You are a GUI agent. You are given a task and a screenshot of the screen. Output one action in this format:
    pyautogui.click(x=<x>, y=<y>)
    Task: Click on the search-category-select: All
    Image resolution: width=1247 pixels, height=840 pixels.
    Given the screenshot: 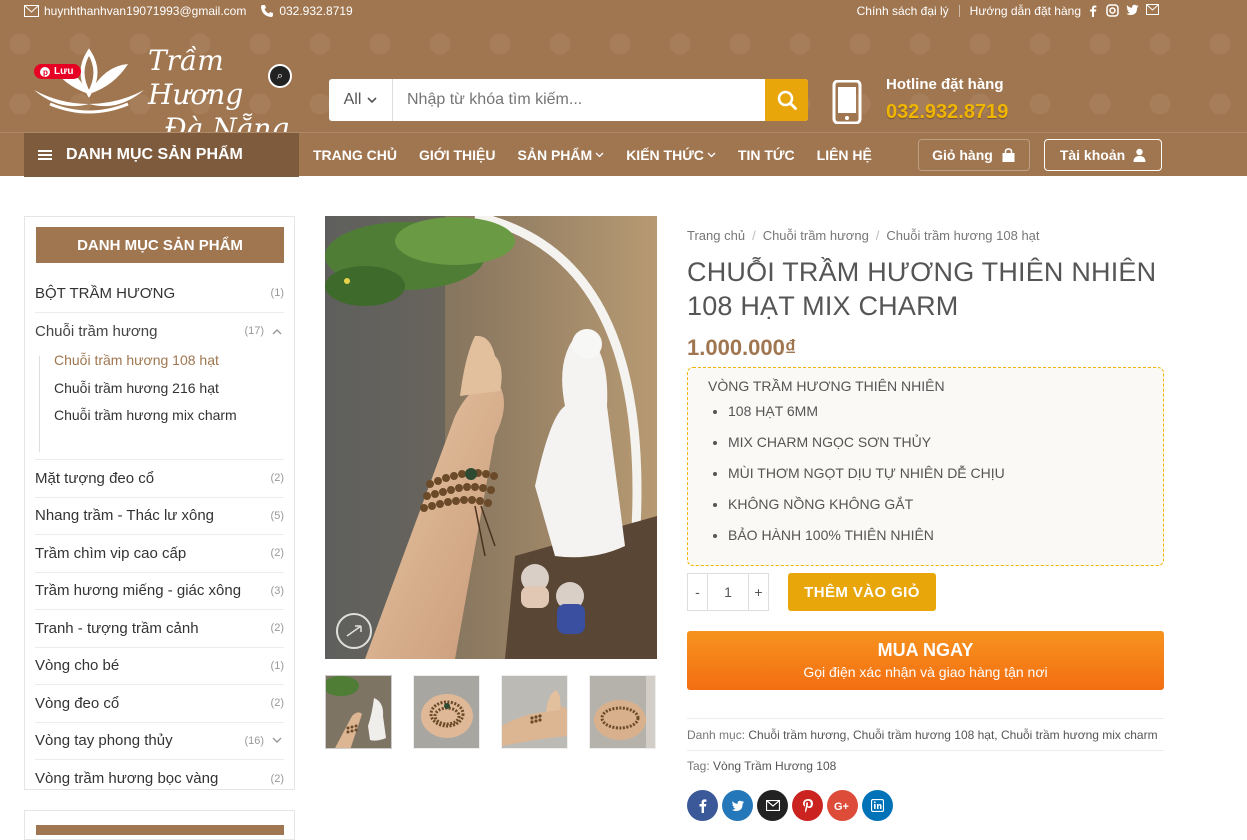 What is the action you would take?
    pyautogui.click(x=361, y=100)
    